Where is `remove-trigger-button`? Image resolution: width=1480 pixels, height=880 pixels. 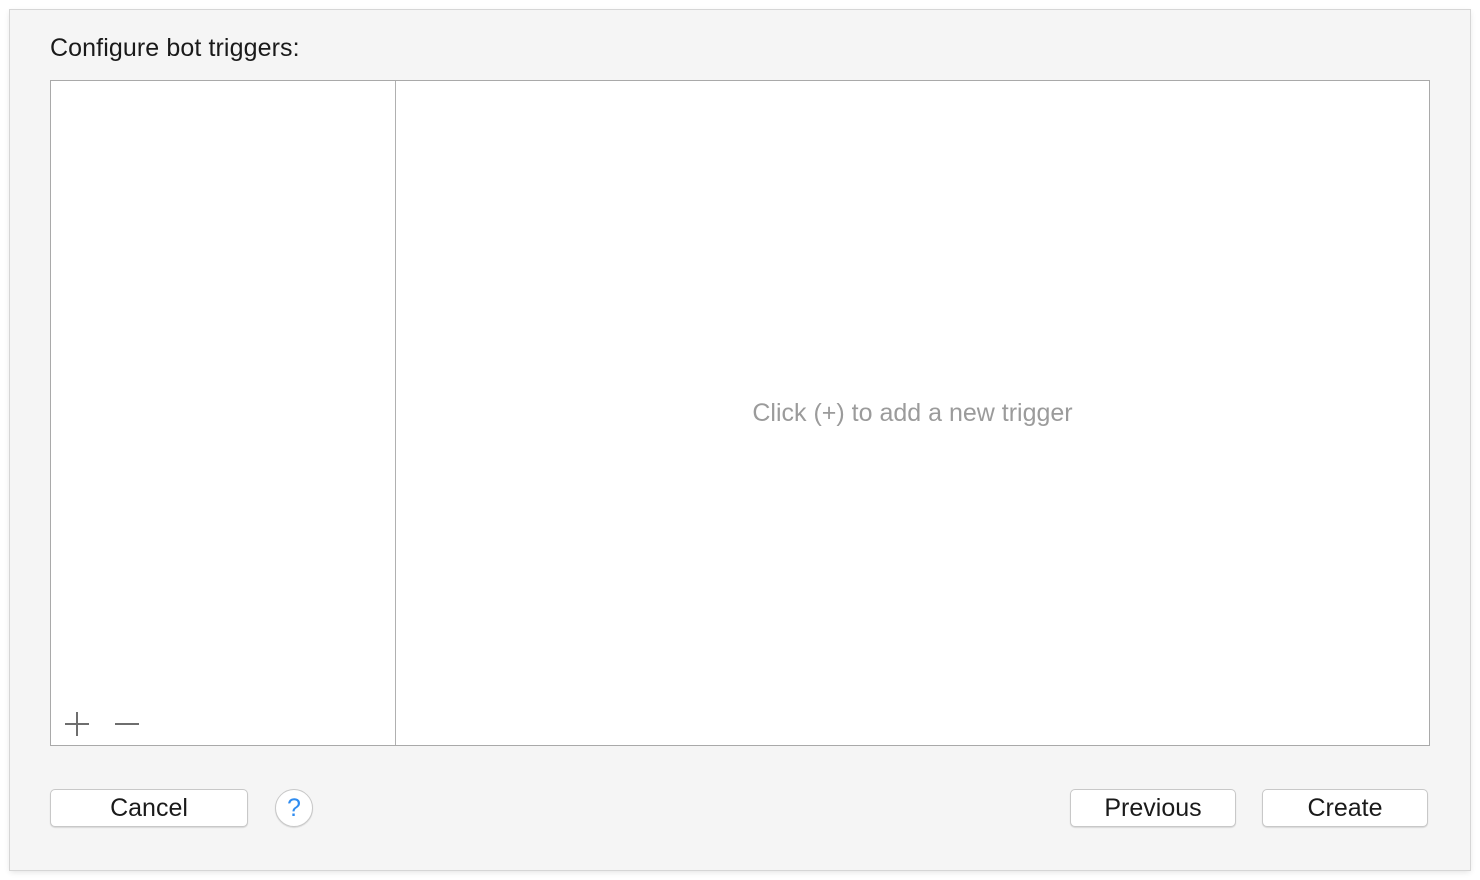
remove-trigger-button is located at coordinates (126, 724).